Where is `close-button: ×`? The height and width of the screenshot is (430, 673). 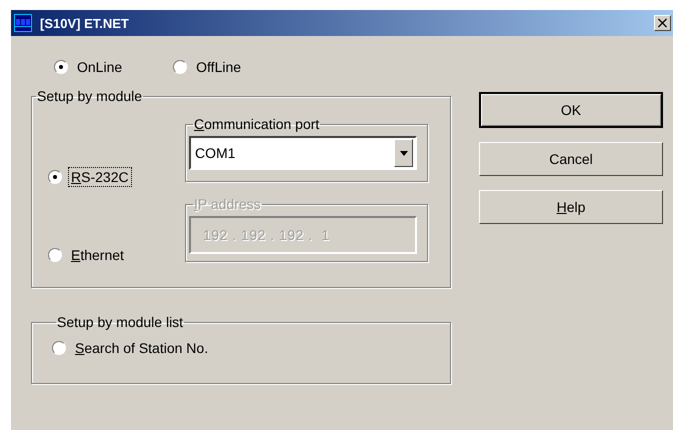
close-button: × is located at coordinates (662, 23).